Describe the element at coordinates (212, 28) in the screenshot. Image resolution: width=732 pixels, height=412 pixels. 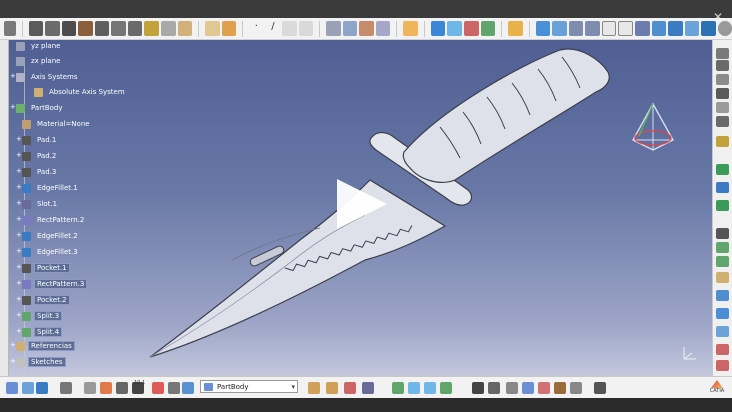
I see `sketcher-icon` at that location.